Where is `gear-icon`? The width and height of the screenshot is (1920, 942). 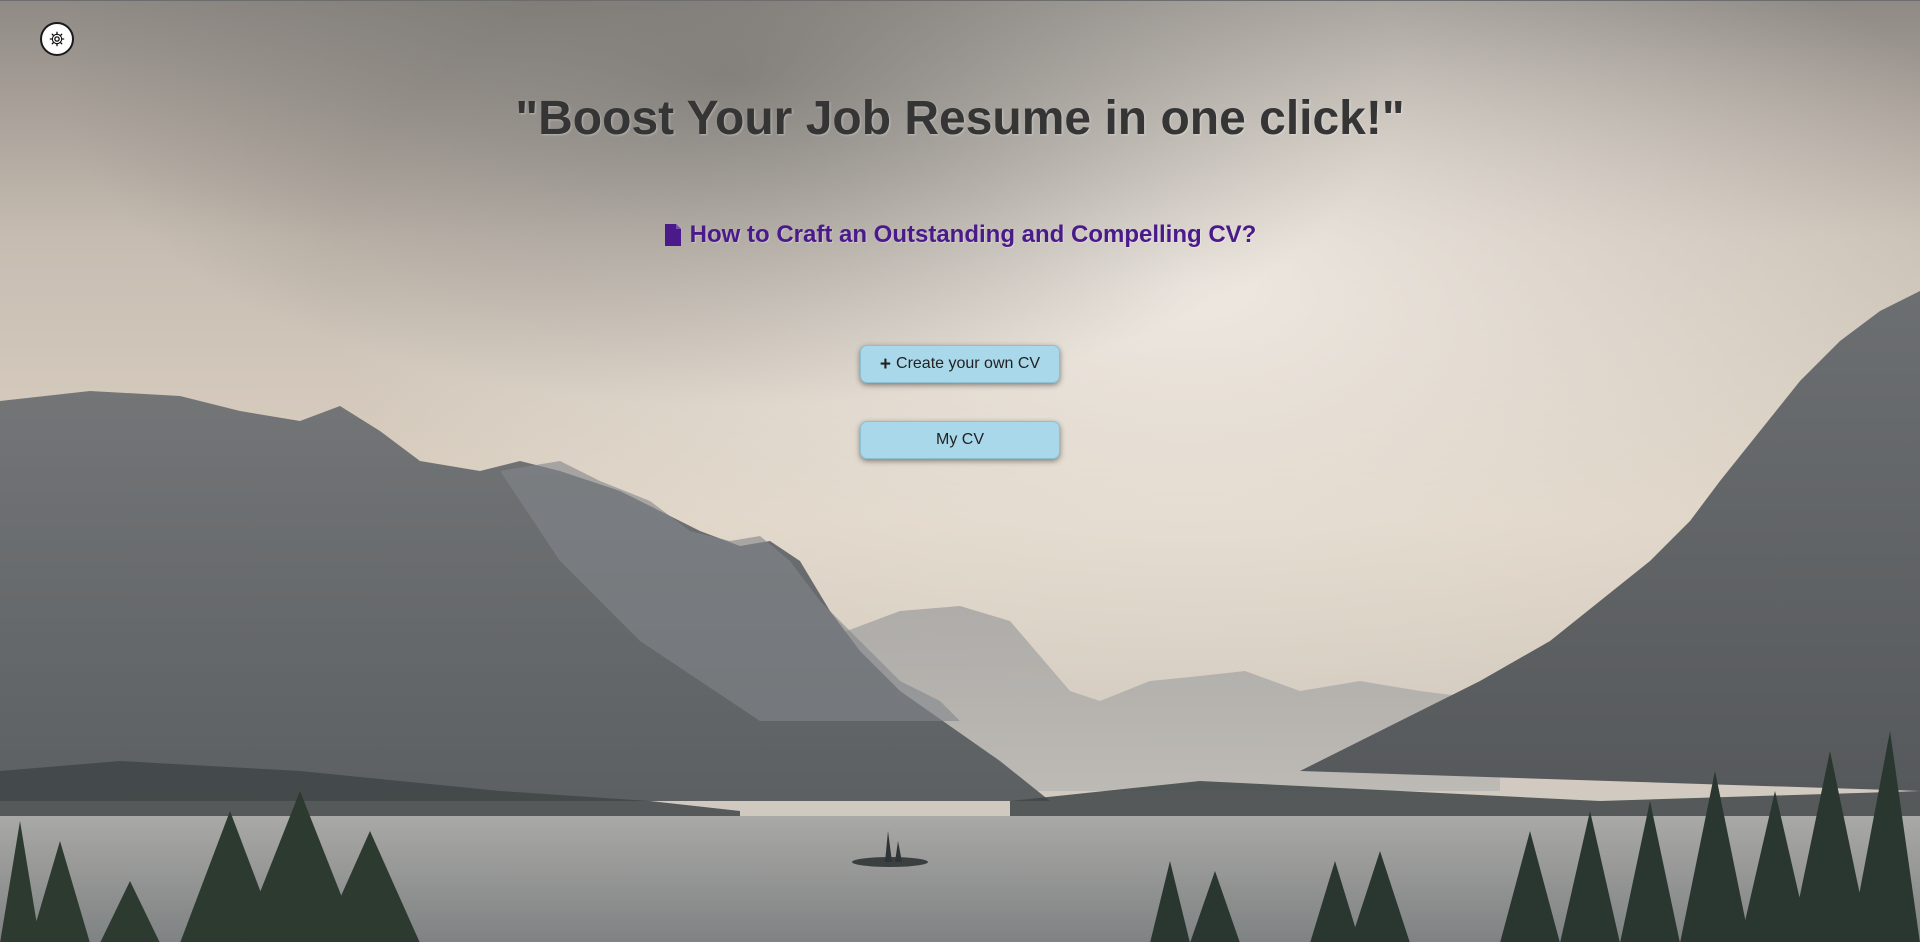
gear-icon is located at coordinates (57, 39).